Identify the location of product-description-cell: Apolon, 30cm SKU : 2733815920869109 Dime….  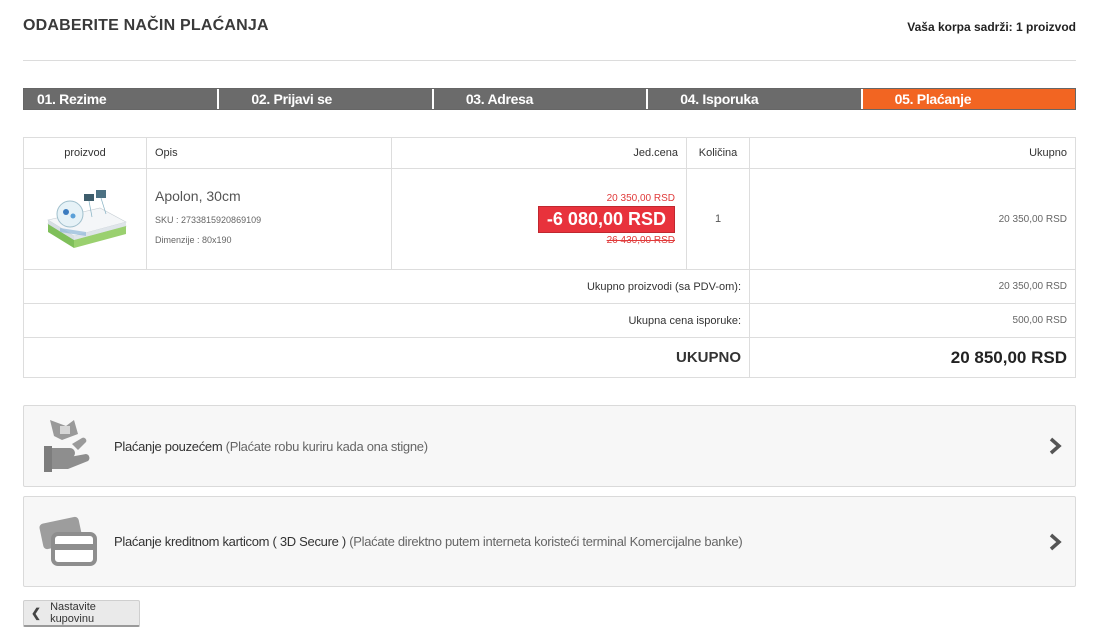
(269, 219).